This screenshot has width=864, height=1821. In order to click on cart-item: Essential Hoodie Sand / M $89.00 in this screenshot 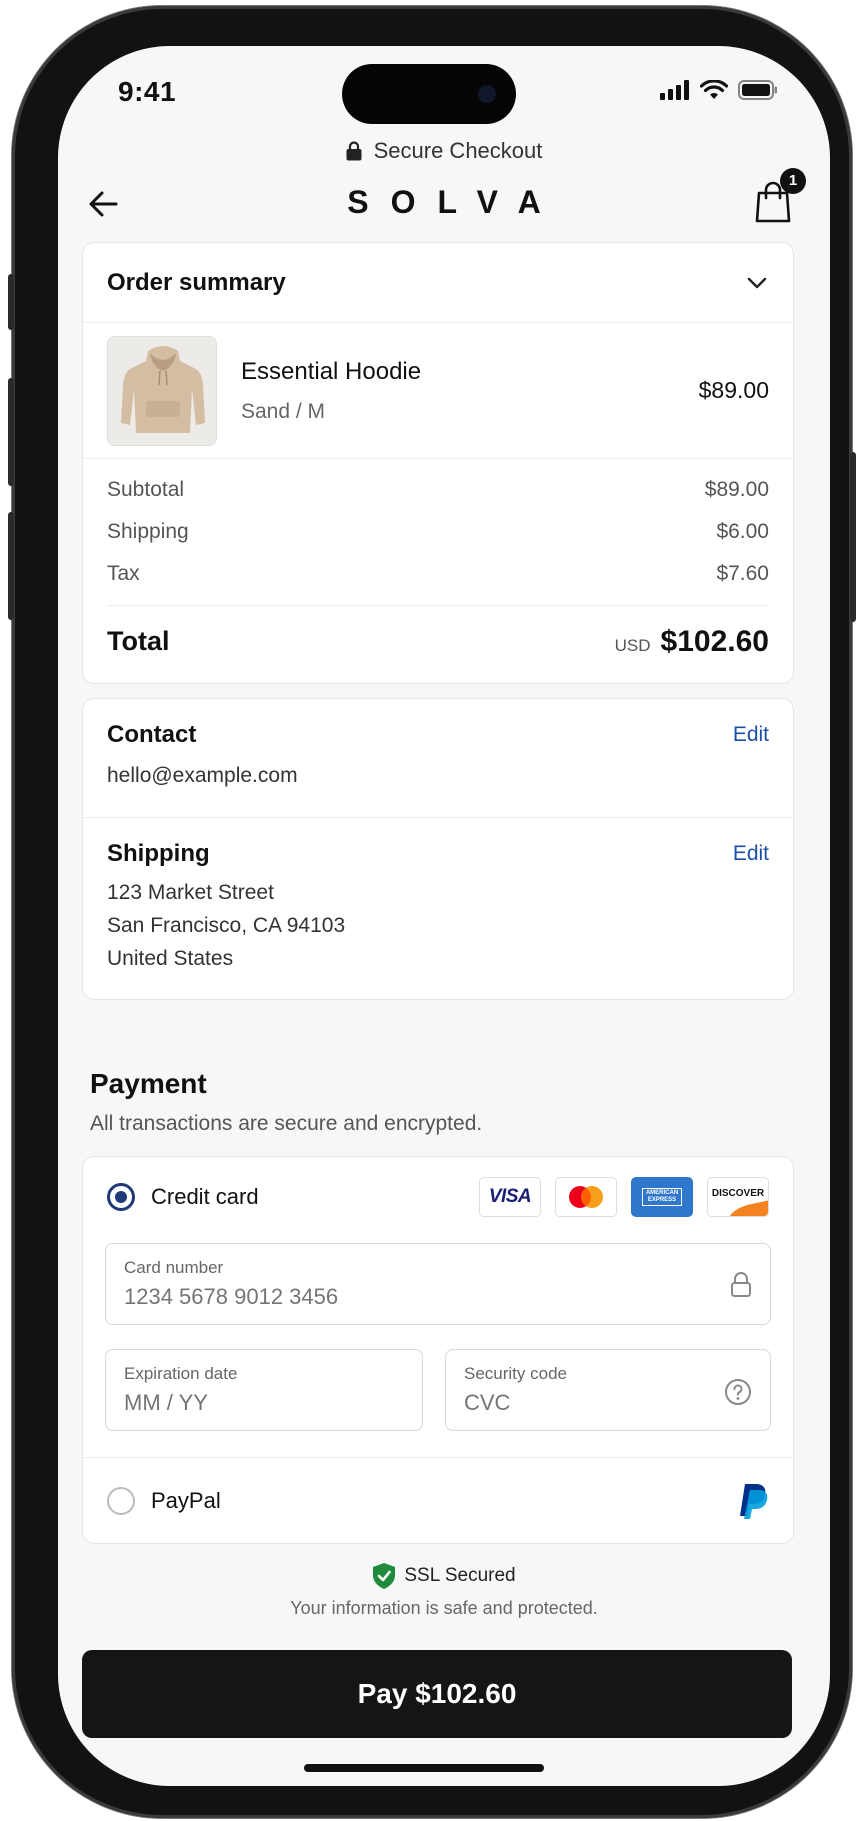, I will do `click(438, 391)`.